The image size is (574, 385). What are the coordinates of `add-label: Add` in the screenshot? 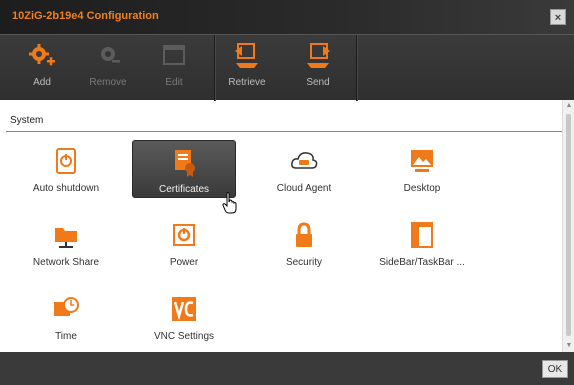 It's located at (42, 82).